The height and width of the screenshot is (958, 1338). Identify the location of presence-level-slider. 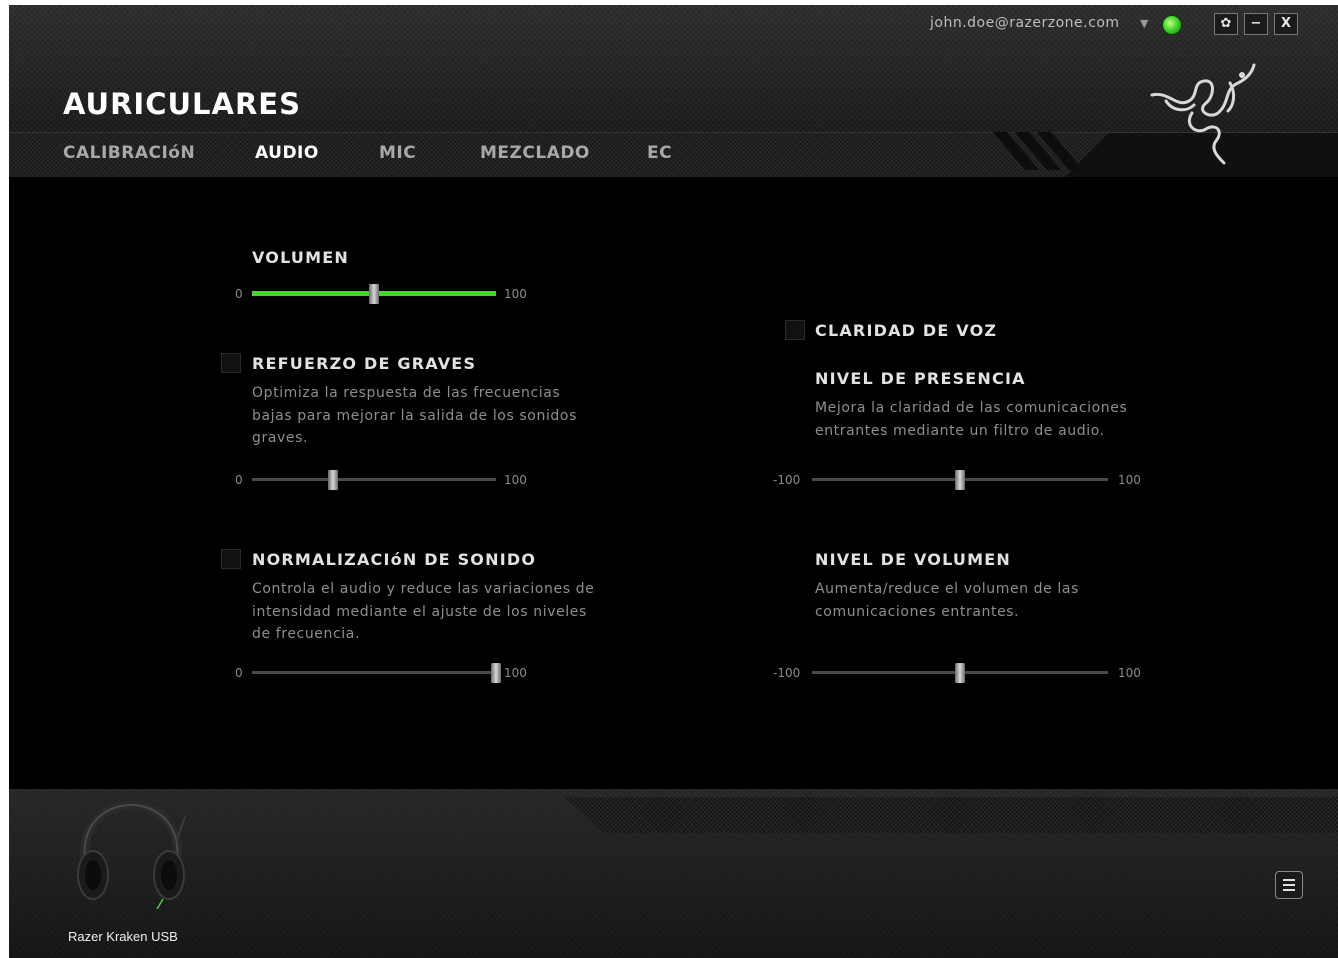
(960, 480).